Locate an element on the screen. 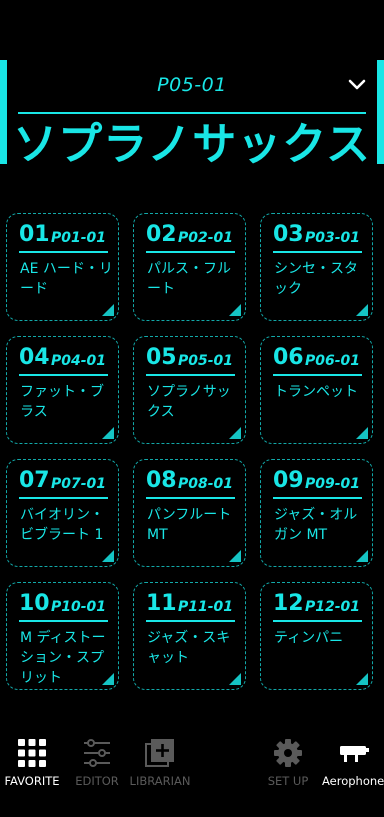  favorite-card-04: 04 P04-01 ファット・ブラス is located at coordinates (62, 390).